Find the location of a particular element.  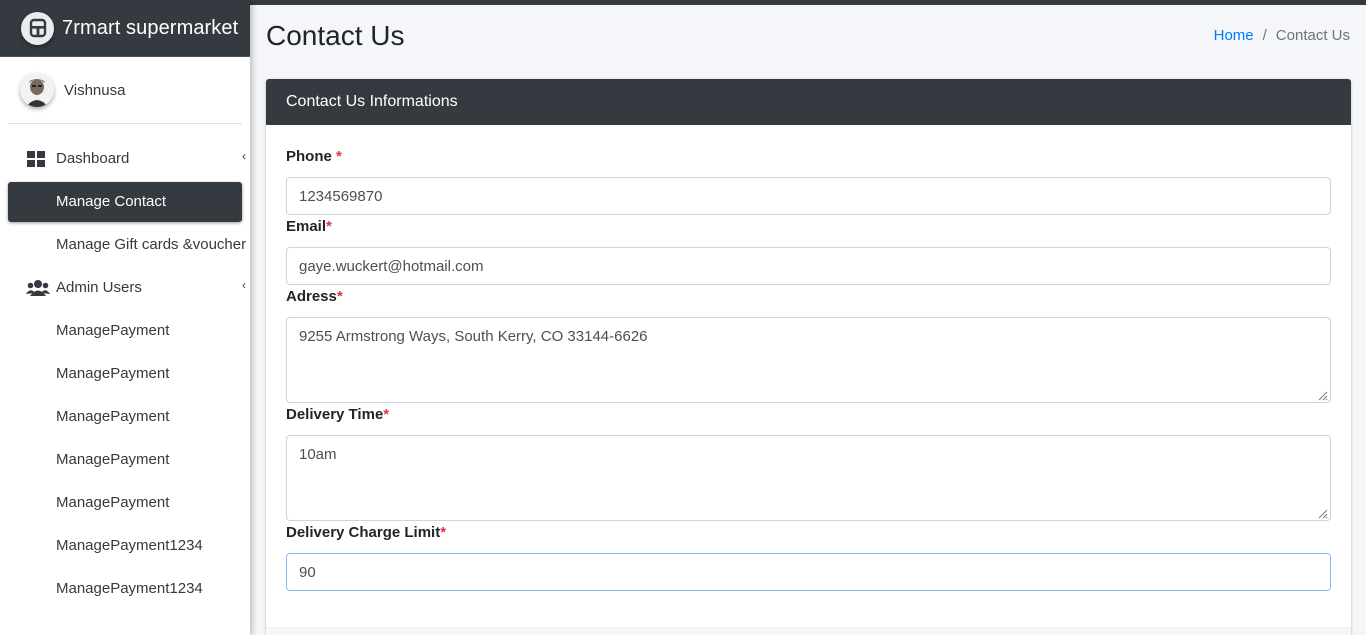

user-panel: Vishnusa is located at coordinates (125, 90).